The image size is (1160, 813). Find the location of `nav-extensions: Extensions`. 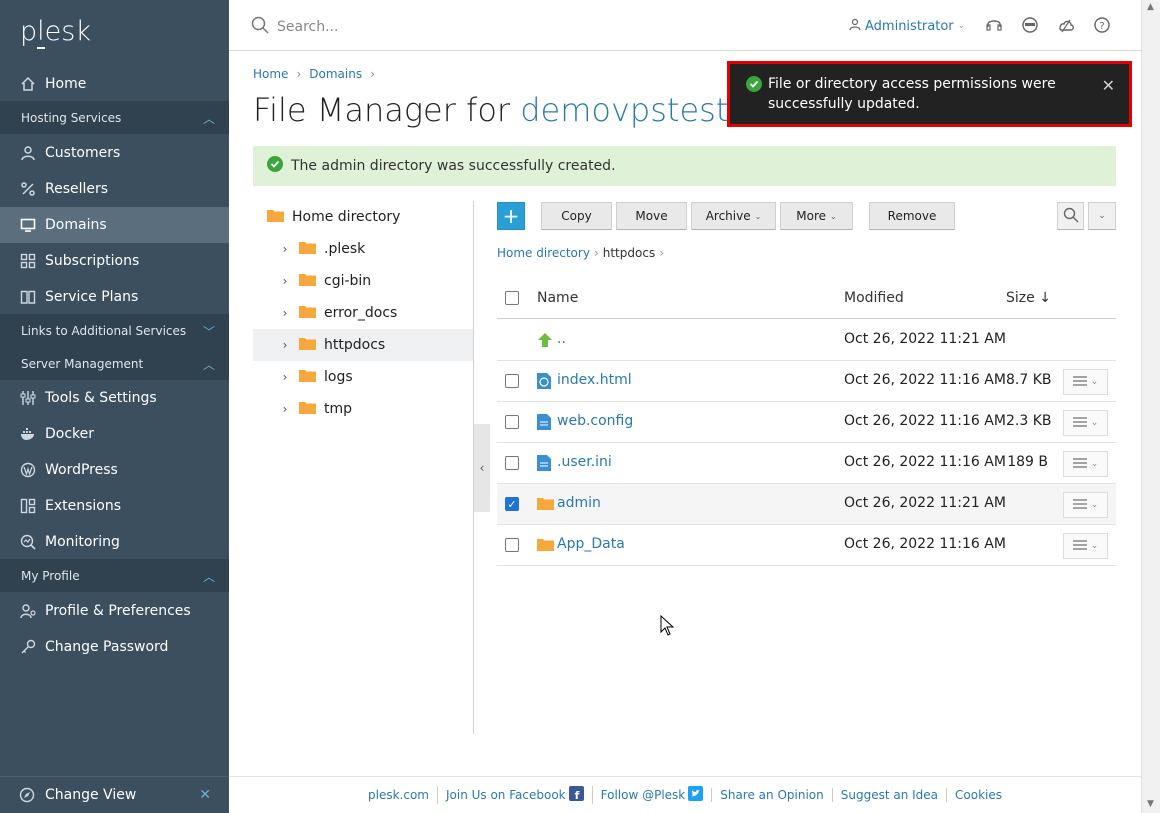

nav-extensions: Extensions is located at coordinates (114, 506).